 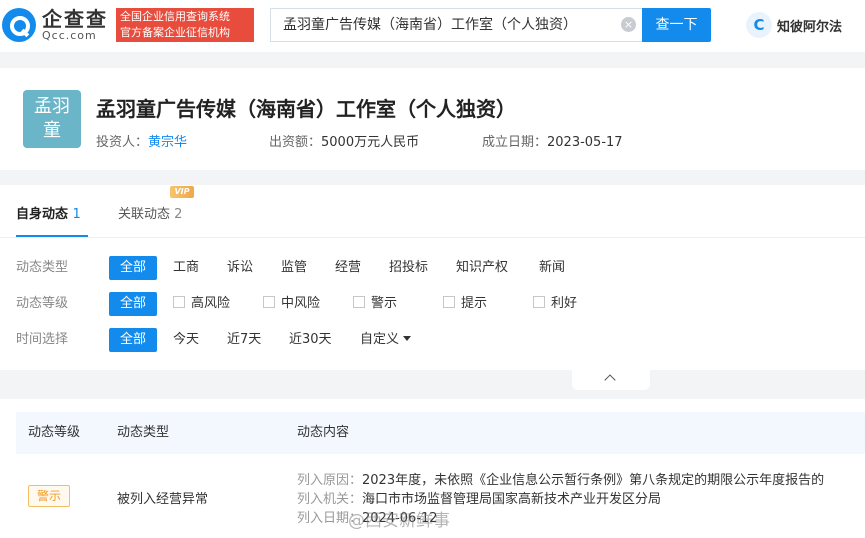 What do you see at coordinates (42, 214) in the screenshot?
I see `tab-label: 自身动态` at bounding box center [42, 214].